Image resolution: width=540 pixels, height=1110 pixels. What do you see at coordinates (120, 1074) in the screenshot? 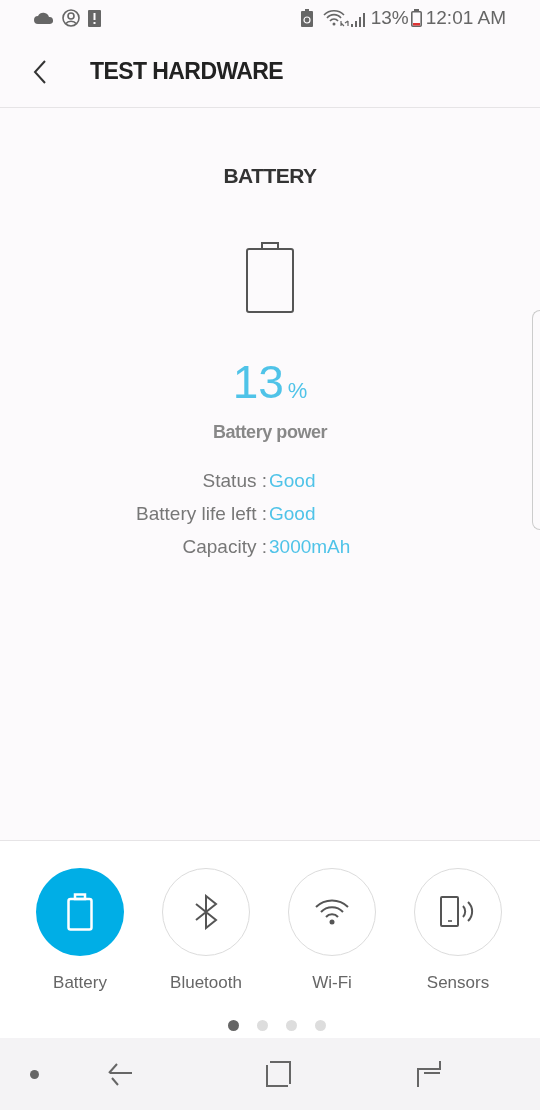
I see `back-arrow-icon` at bounding box center [120, 1074].